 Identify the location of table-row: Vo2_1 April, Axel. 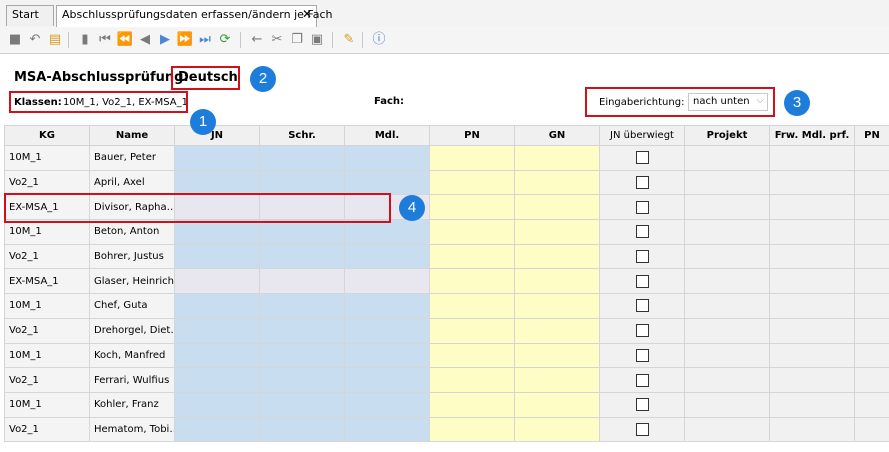
(446, 182).